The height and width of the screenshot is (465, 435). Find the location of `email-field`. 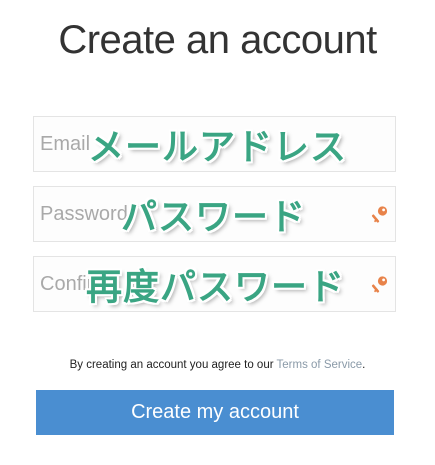

email-field is located at coordinates (214, 144).